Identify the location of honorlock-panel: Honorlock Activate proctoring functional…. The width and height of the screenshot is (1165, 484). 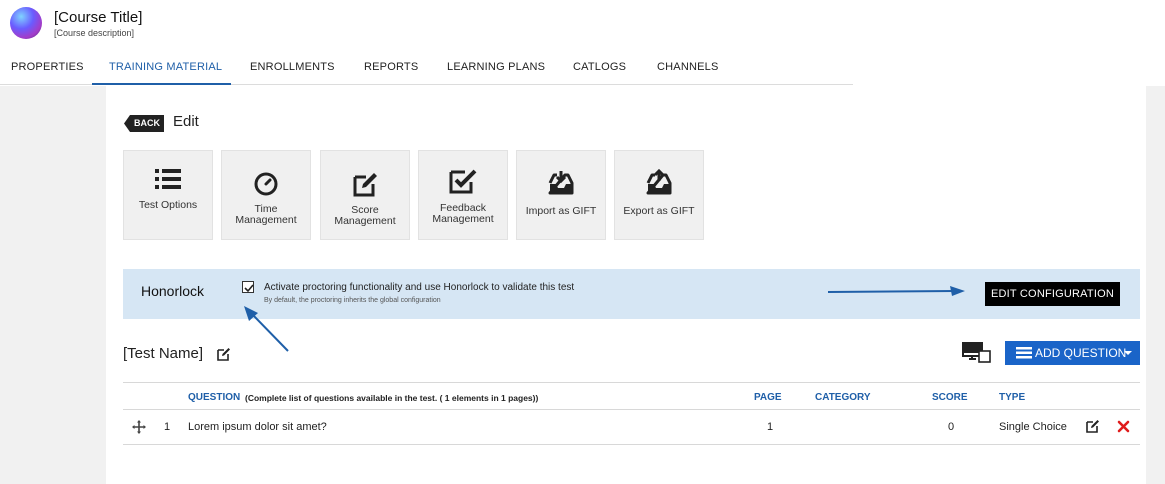
(631, 294).